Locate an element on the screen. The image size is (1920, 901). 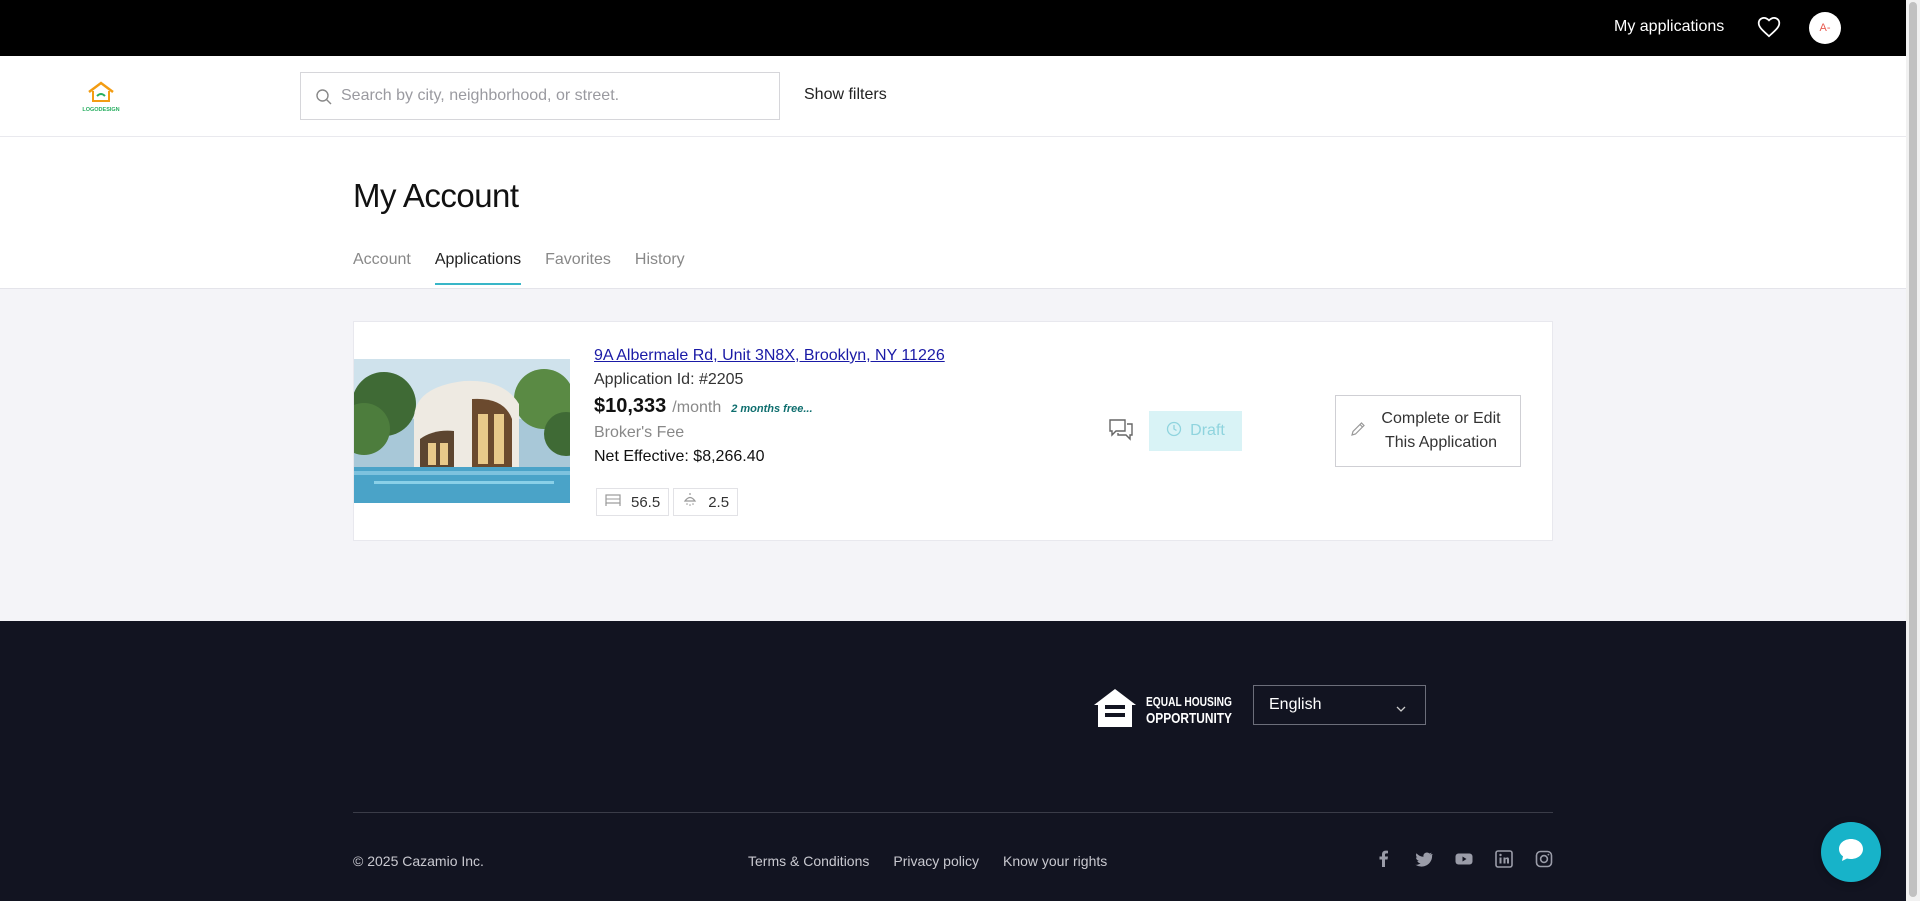
tab-favorites: Favorites is located at coordinates (578, 268).